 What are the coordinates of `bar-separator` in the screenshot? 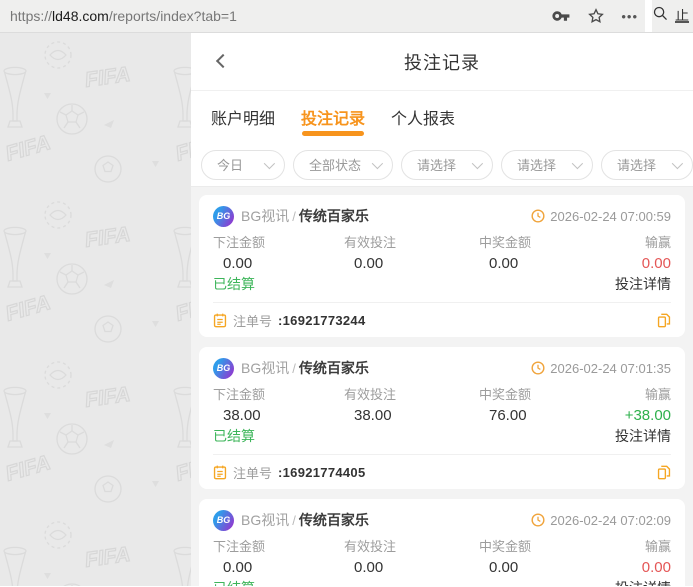 It's located at (648, 16).